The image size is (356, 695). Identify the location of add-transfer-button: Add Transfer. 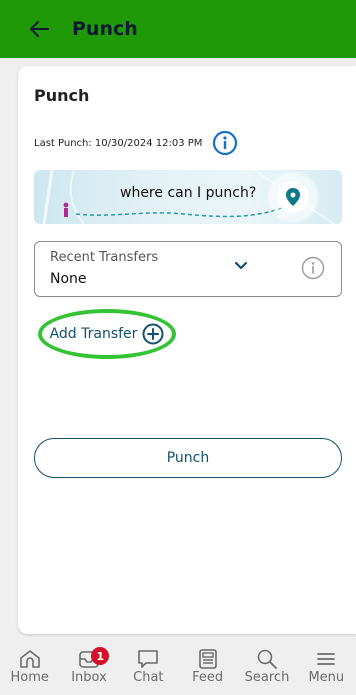
(107, 334).